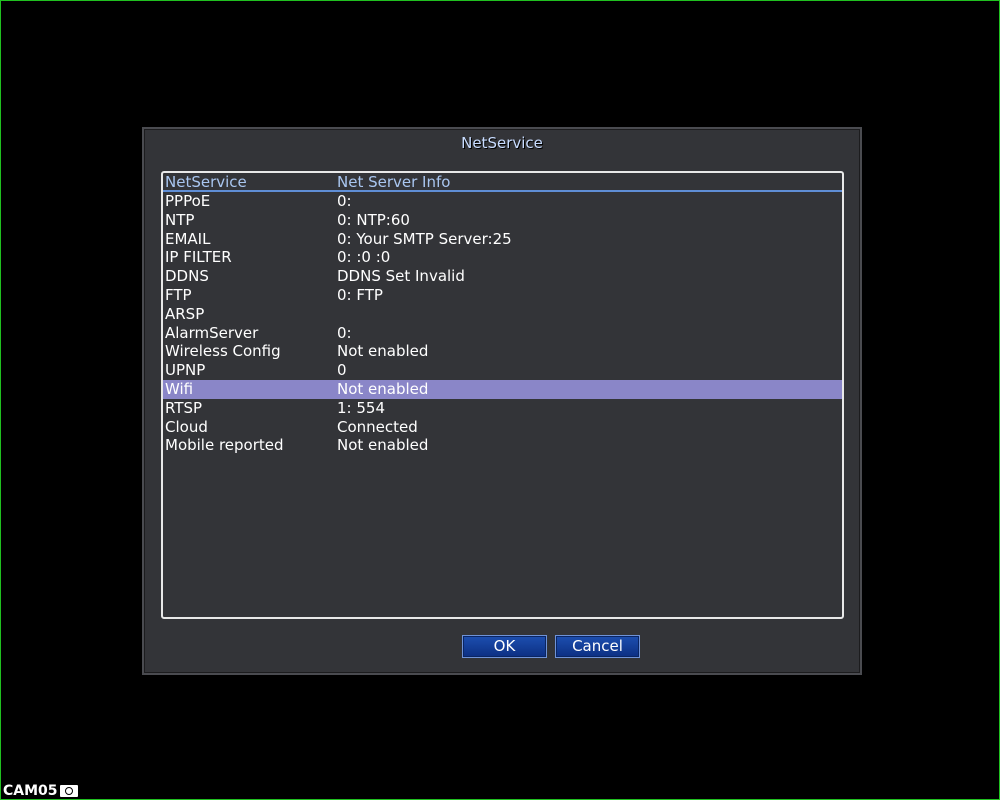 The width and height of the screenshot is (1000, 800). What do you see at coordinates (502, 143) in the screenshot?
I see `dialog-title: NetService` at bounding box center [502, 143].